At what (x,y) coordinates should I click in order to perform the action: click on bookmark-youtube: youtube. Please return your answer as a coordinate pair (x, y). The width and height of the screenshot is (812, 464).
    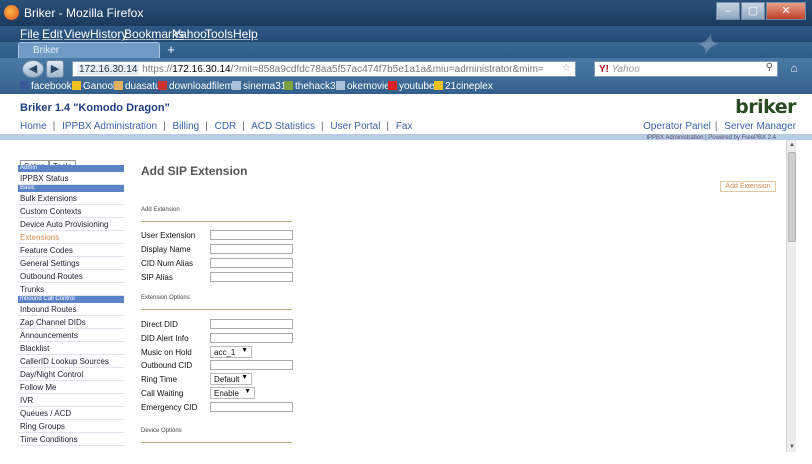
    Looking at the image, I should click on (411, 86).